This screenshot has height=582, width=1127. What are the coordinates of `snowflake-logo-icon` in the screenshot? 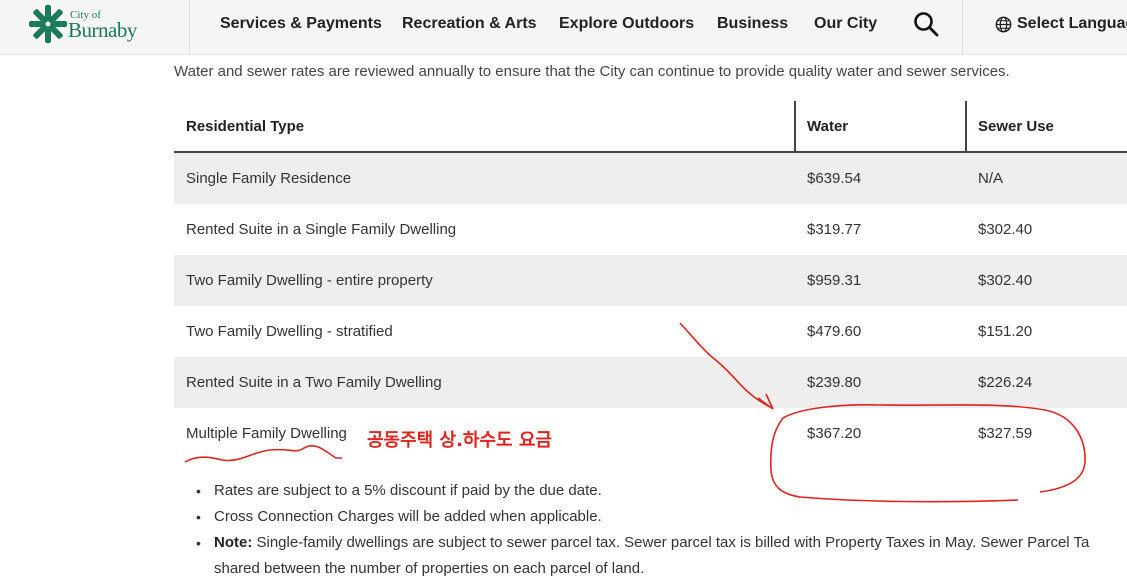 It's located at (48, 24).